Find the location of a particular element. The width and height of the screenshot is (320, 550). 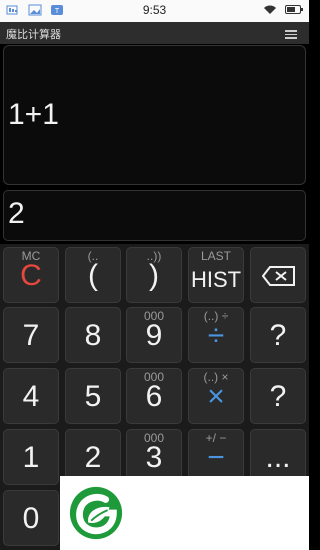

leaf-logo-icon is located at coordinates (96, 513).